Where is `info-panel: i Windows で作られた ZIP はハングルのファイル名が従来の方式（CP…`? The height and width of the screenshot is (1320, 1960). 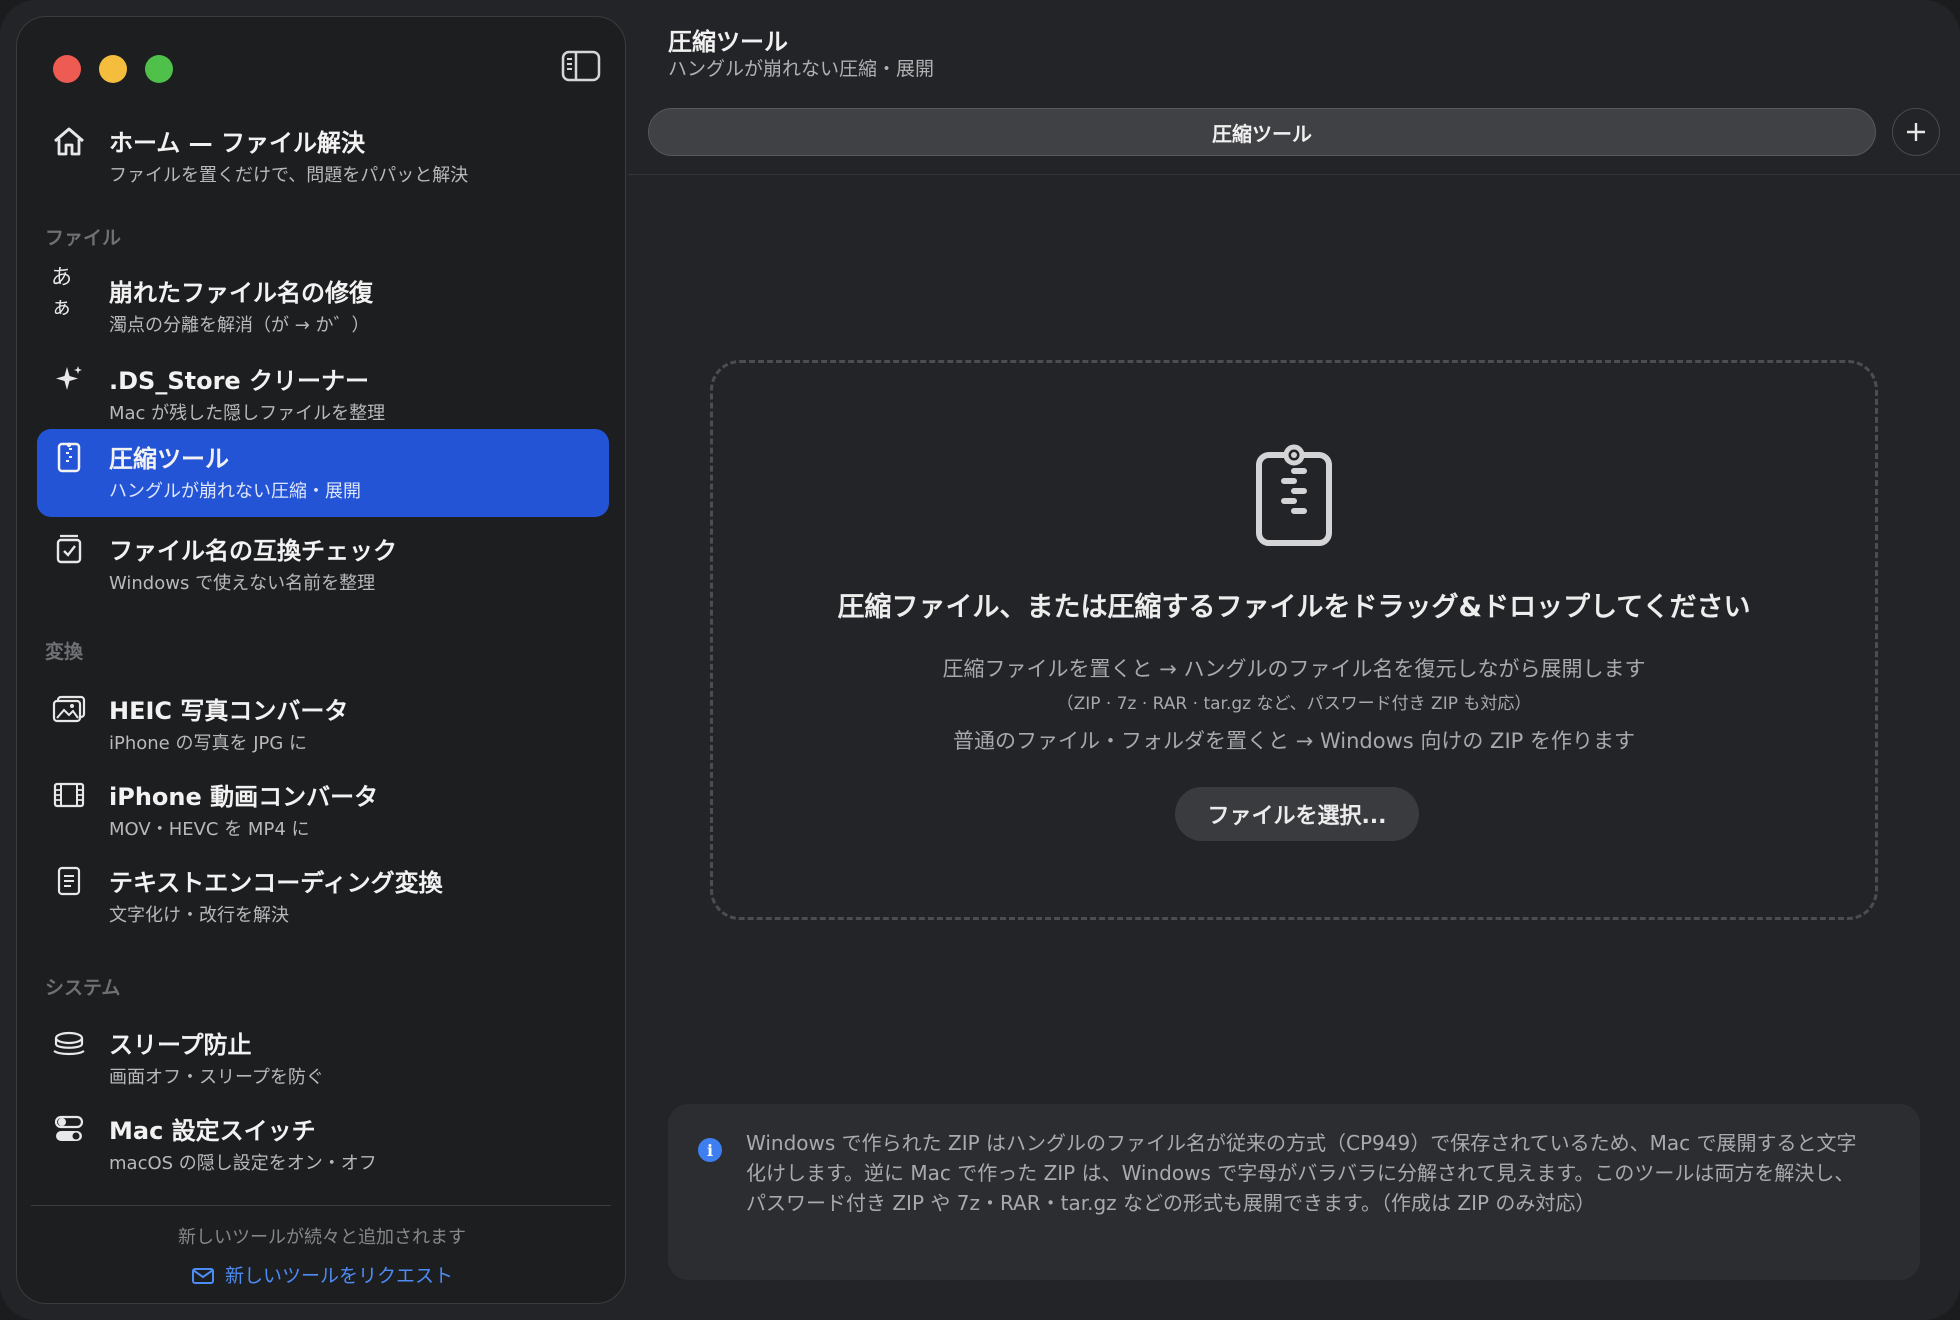
info-panel: i Windows で作られた ZIP はハングルのファイル名が従来の方式（CP… is located at coordinates (1294, 1192).